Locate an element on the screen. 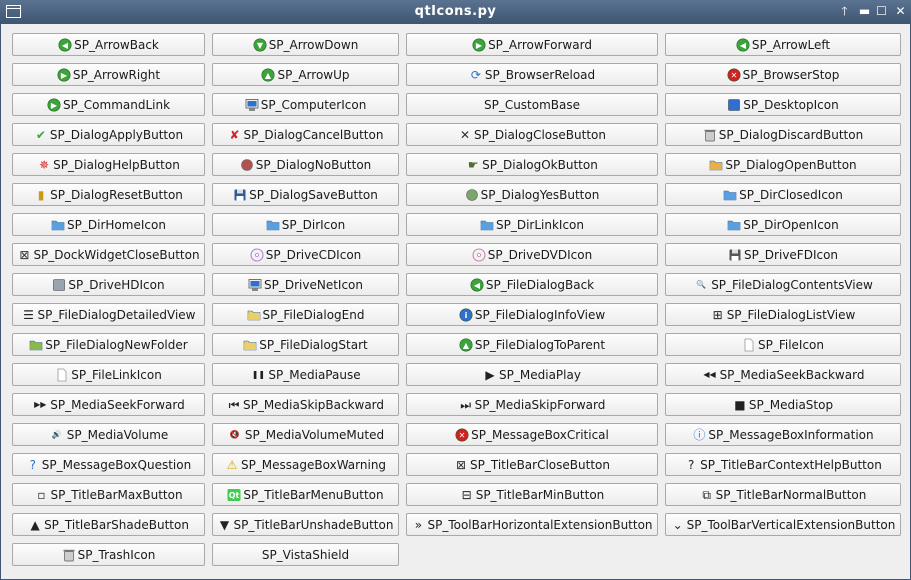 The image size is (911, 580). icon-button-sp-commandlink: ▶ SP_CommandLink is located at coordinates (108, 104).